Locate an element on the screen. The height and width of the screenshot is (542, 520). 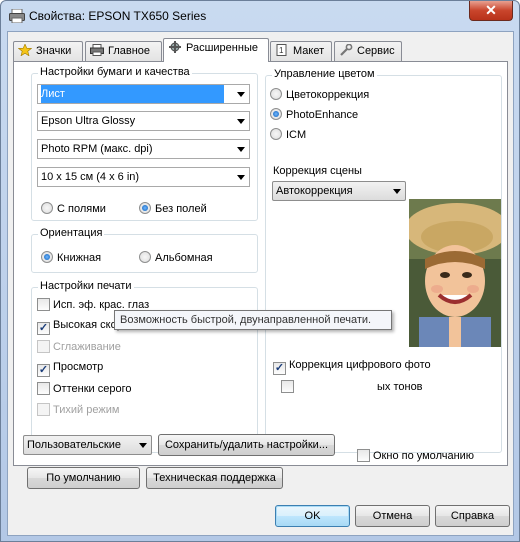
landscape-radio: Альбомная is located at coordinates (176, 258).